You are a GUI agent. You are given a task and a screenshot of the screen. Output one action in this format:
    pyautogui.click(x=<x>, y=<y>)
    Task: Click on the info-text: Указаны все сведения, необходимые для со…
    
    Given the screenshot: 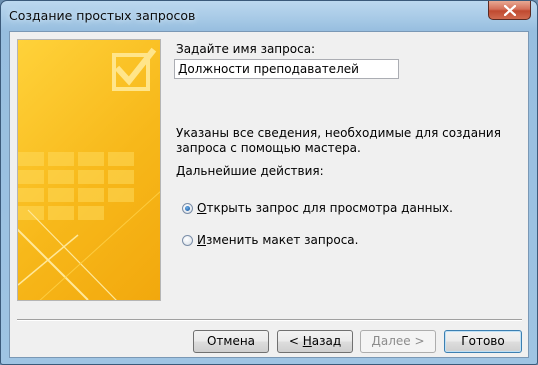 What is the action you would take?
    pyautogui.click(x=338, y=140)
    